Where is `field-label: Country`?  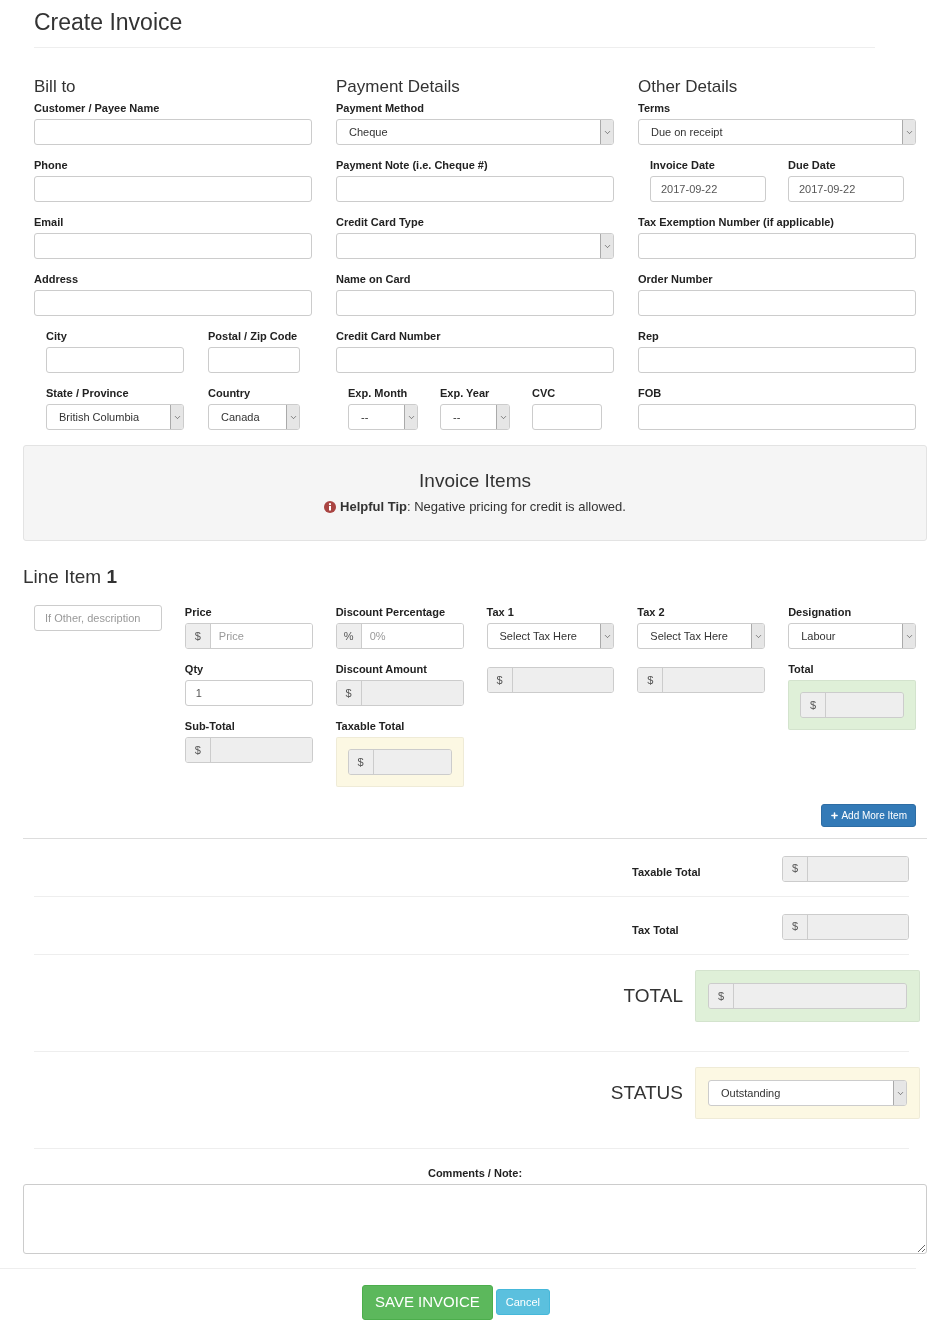 field-label: Country is located at coordinates (230, 393).